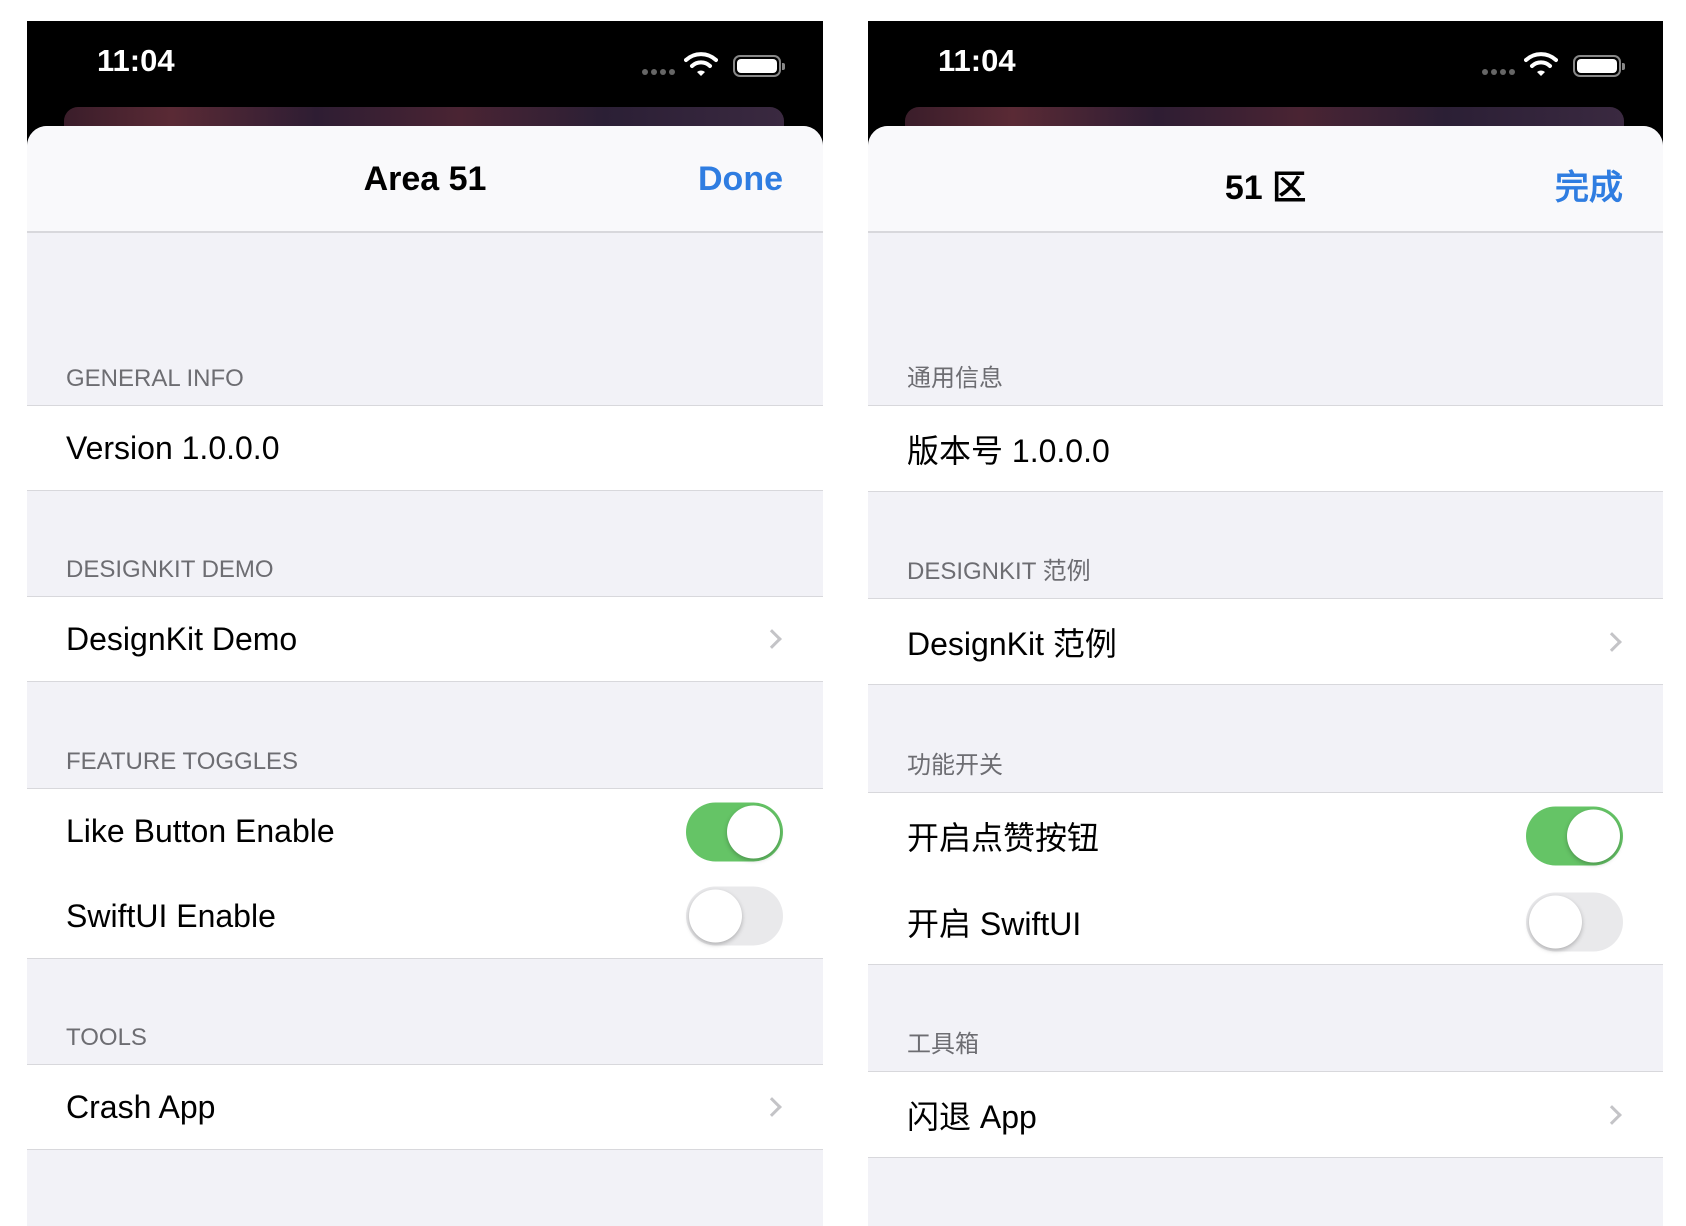 The height and width of the screenshot is (1226, 1686). I want to click on version-row: 版本号 1.0.0.0, so click(1265, 449).